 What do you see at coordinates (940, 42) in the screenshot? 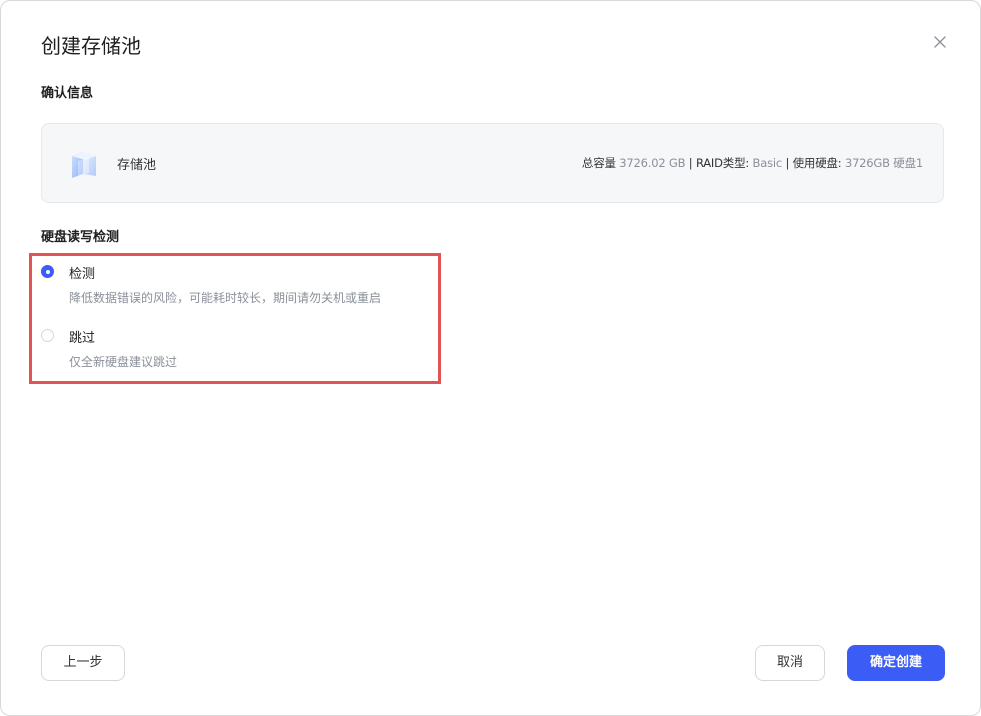
I see `close-icon` at bounding box center [940, 42].